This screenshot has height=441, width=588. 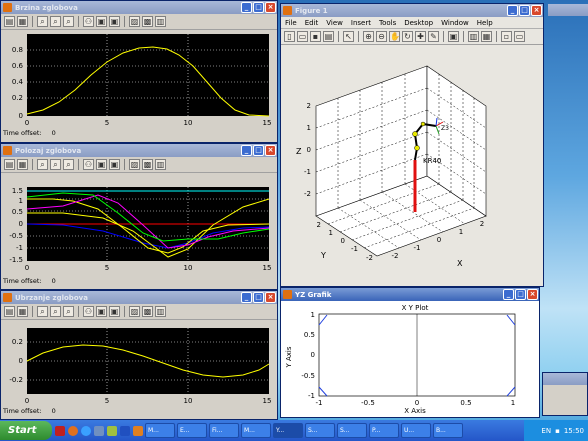 What do you see at coordinates (486, 36) in the screenshot?
I see `legend-icon: ▦` at bounding box center [486, 36].